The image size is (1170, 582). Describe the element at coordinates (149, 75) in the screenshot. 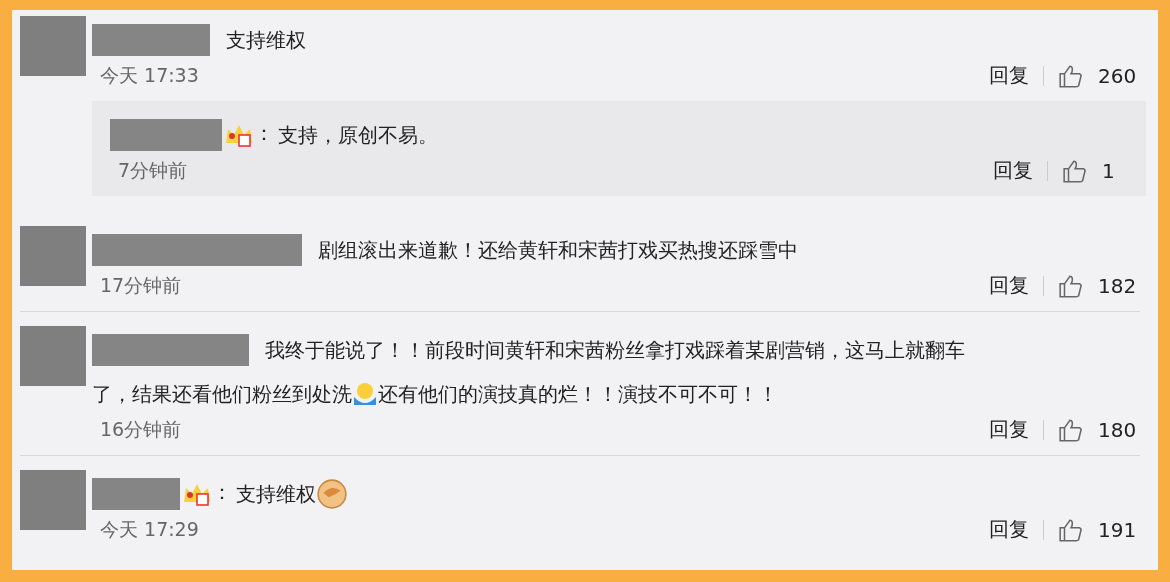

I see `comment-time: 今天 17:33` at that location.